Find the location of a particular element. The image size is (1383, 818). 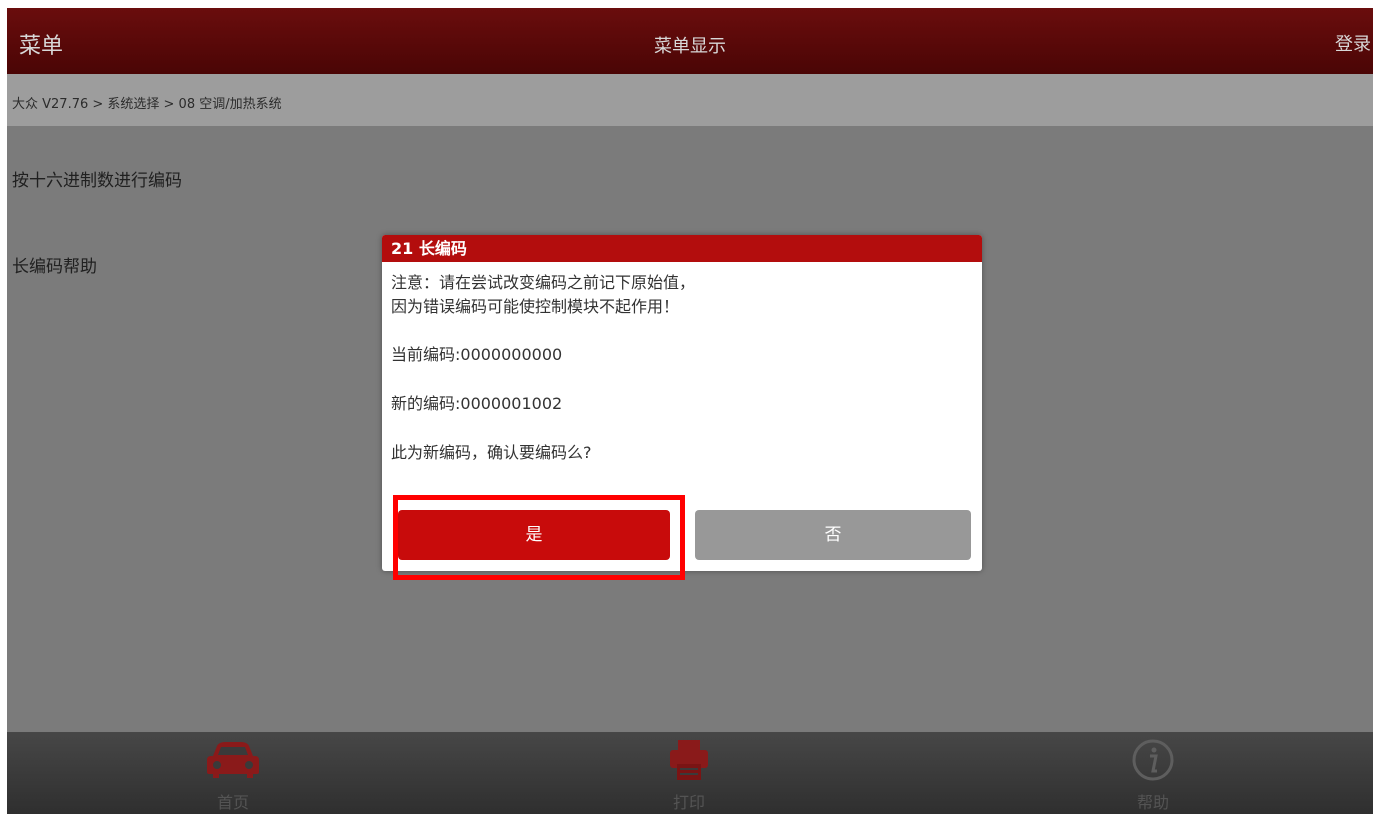

nav-help: 帮助 is located at coordinates (1153, 773).